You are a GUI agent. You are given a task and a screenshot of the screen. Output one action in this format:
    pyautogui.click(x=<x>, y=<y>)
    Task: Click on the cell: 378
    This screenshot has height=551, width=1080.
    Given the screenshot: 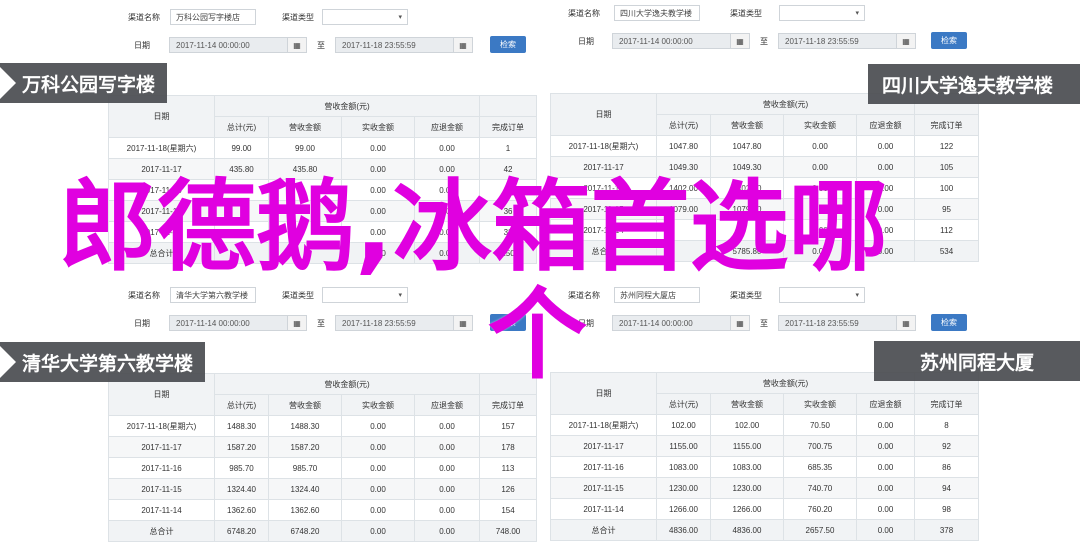 What is the action you would take?
    pyautogui.click(x=947, y=530)
    